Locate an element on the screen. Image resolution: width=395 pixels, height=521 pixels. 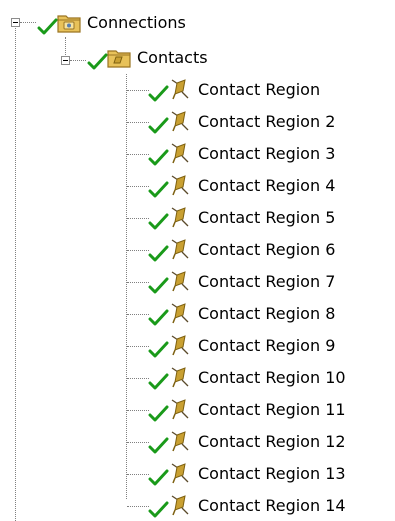
contact-region-label: Contact Region 5 is located at coordinates (267, 217).